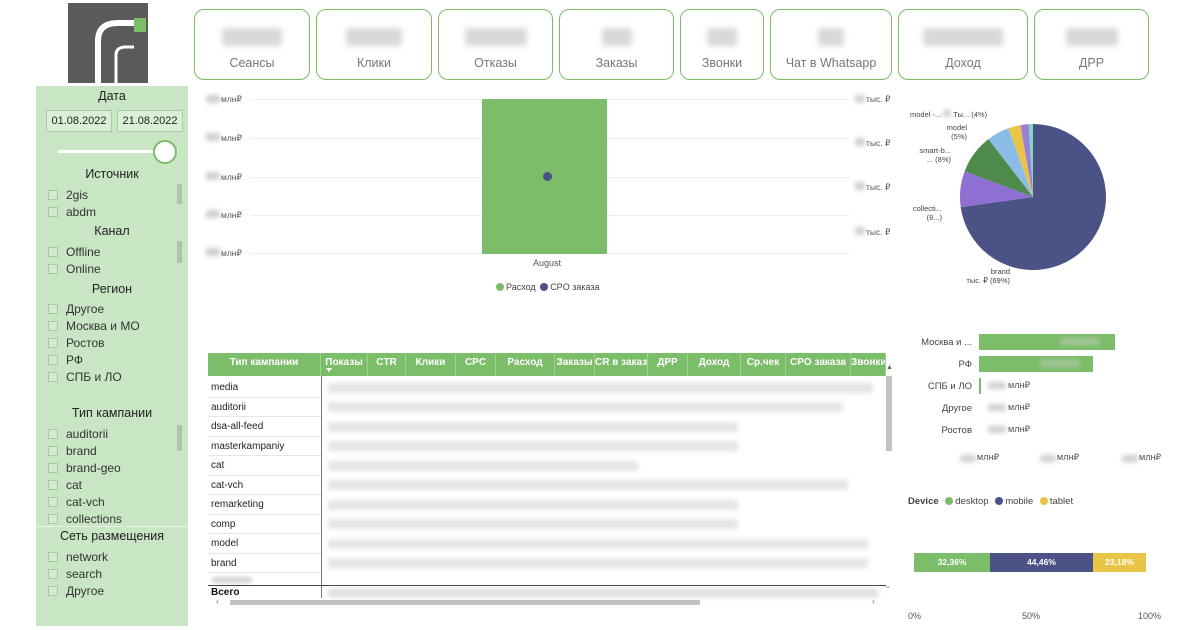 The image size is (1200, 630). I want to click on campaign-type-scrollbar, so click(179, 438).